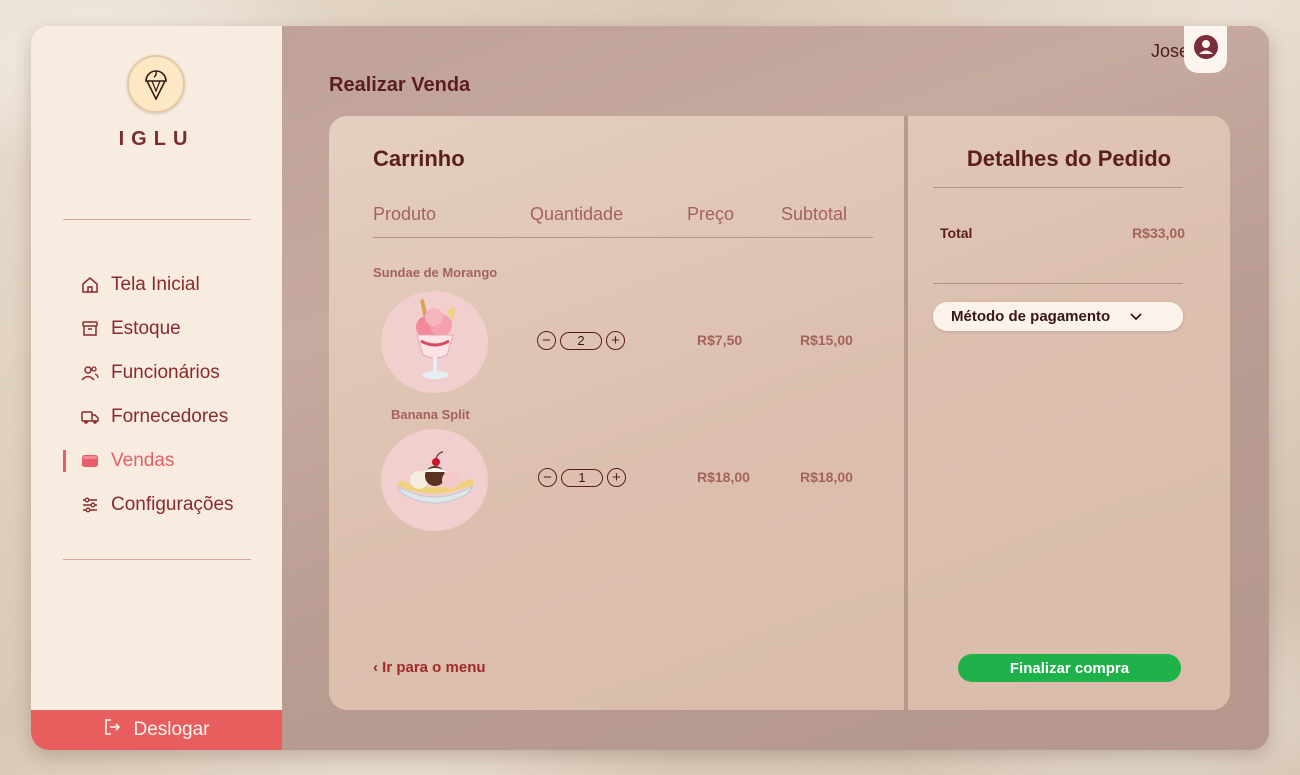  What do you see at coordinates (90, 461) in the screenshot?
I see `wallet-icon` at bounding box center [90, 461].